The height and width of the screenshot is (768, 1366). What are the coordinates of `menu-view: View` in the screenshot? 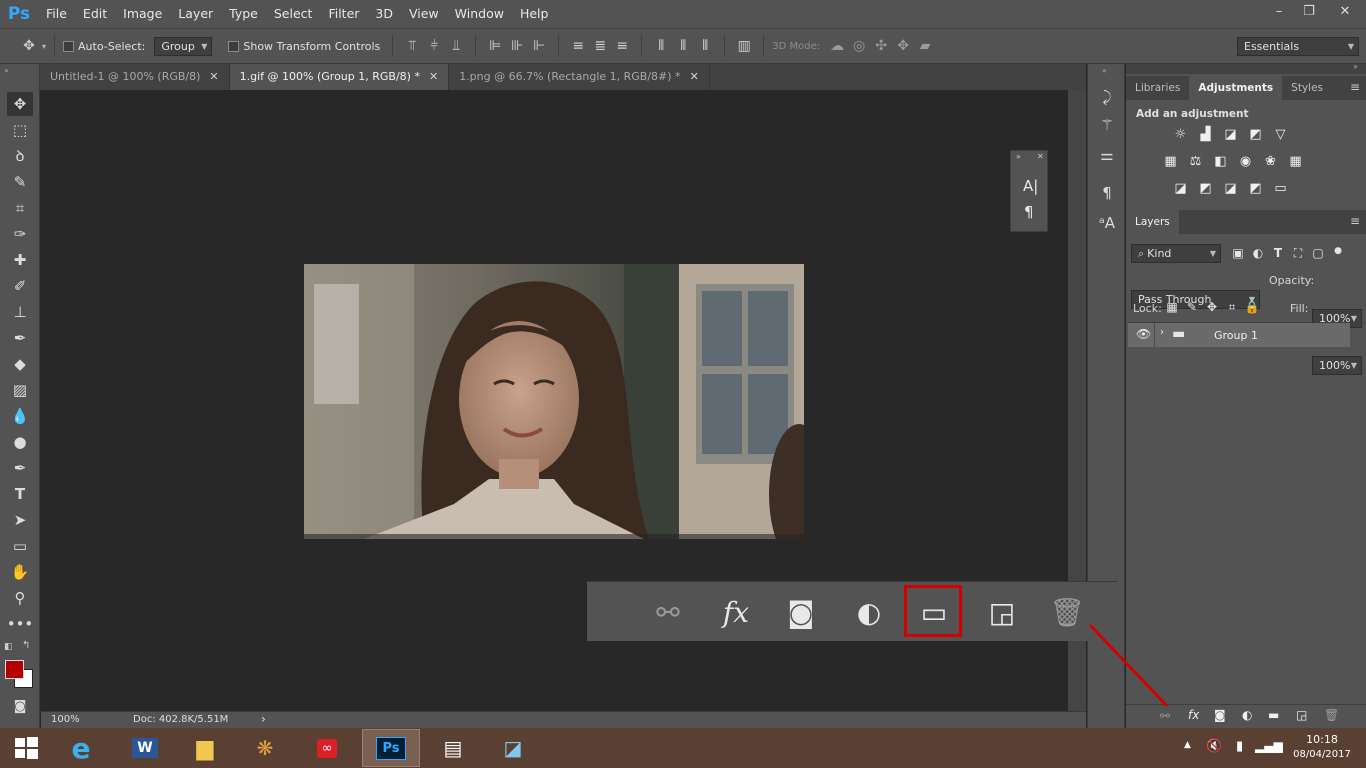 It's located at (424, 14).